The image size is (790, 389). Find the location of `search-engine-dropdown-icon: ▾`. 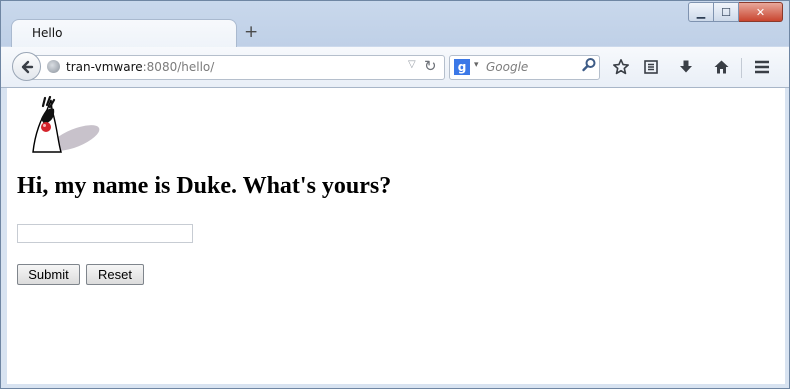

search-engine-dropdown-icon: ▾ is located at coordinates (476, 65).